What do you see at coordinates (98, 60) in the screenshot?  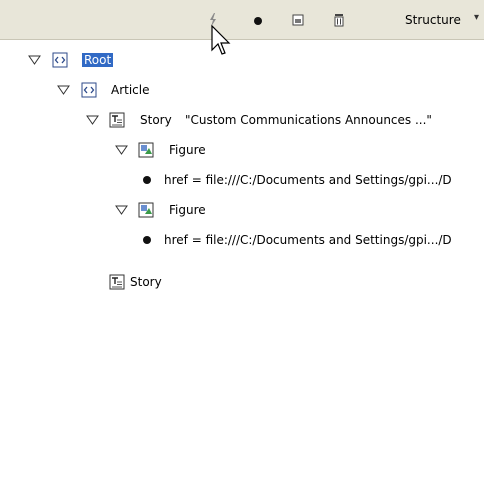 I see `node-label-root: Root` at bounding box center [98, 60].